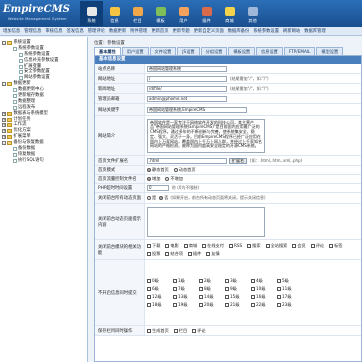 This screenshot has width=362, height=362. What do you see at coordinates (187, 78) in the screenshot?
I see `site-url-input: /` at bounding box center [187, 78].